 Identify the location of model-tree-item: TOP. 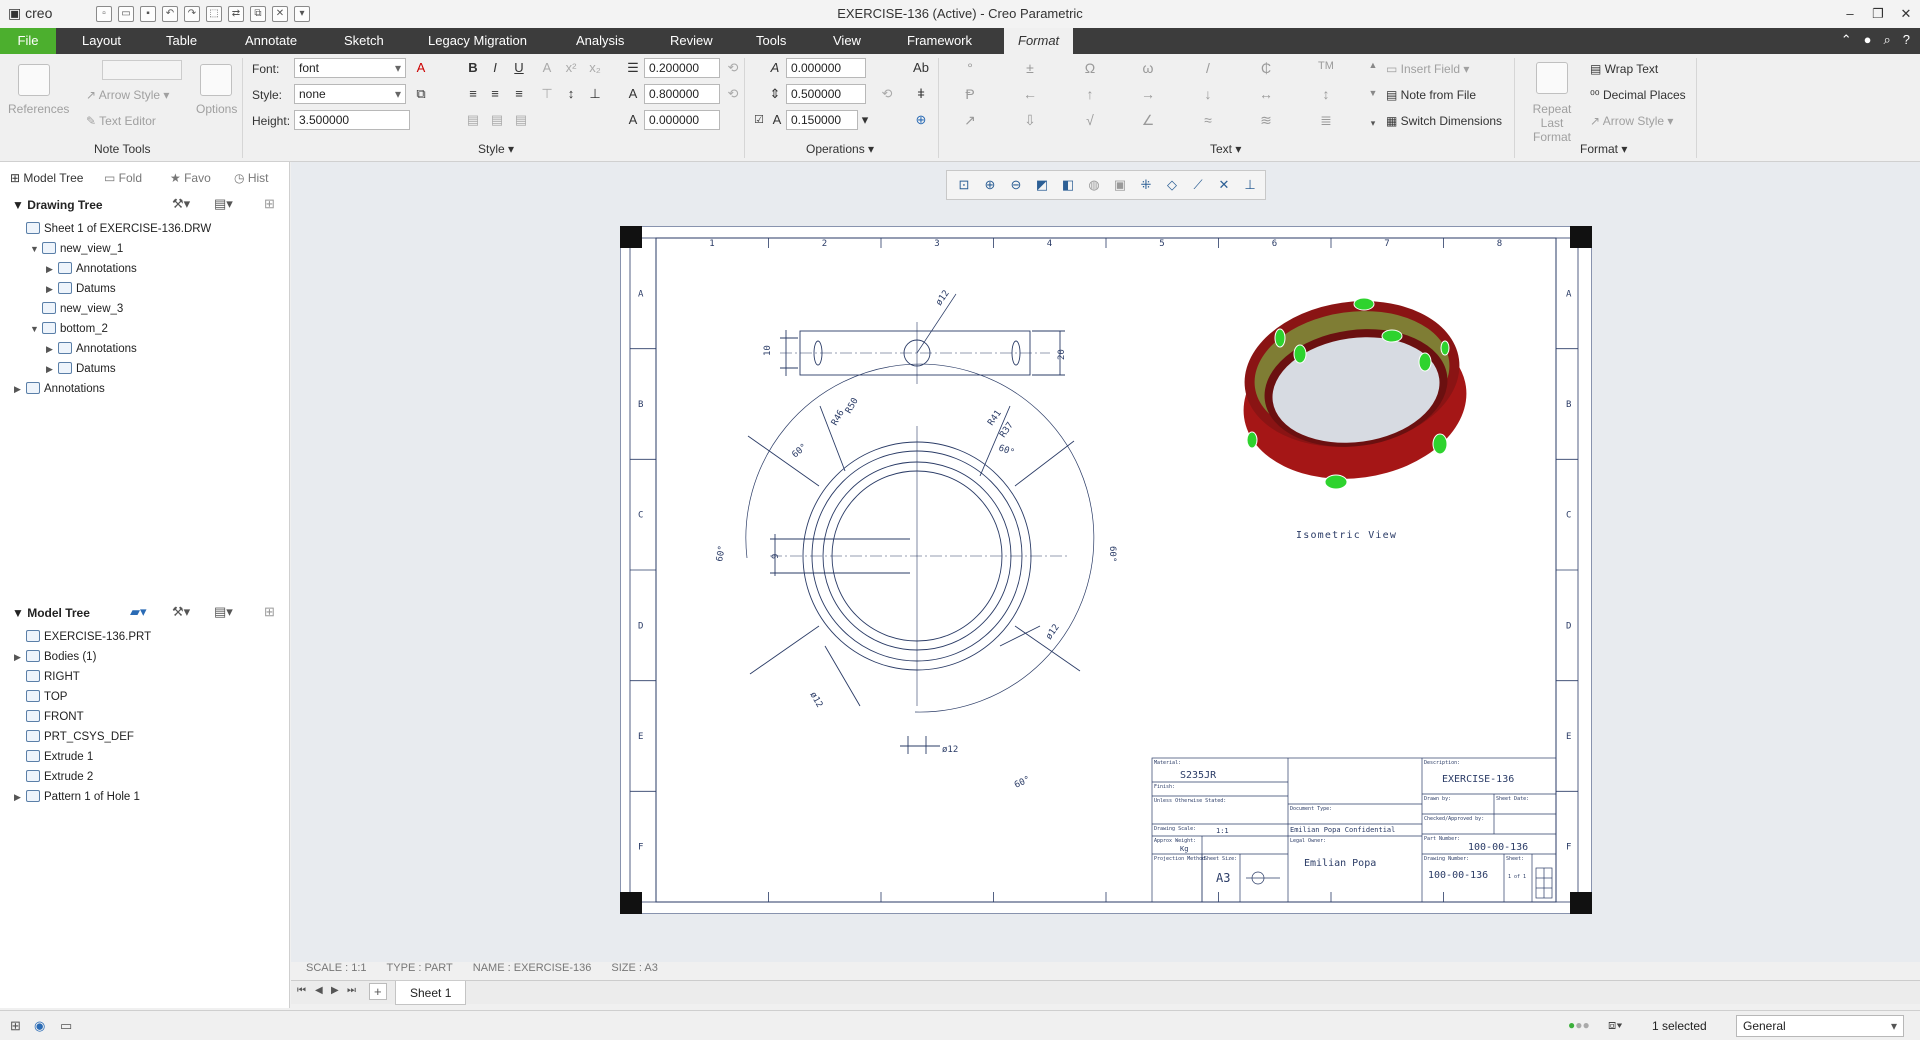
(40, 697).